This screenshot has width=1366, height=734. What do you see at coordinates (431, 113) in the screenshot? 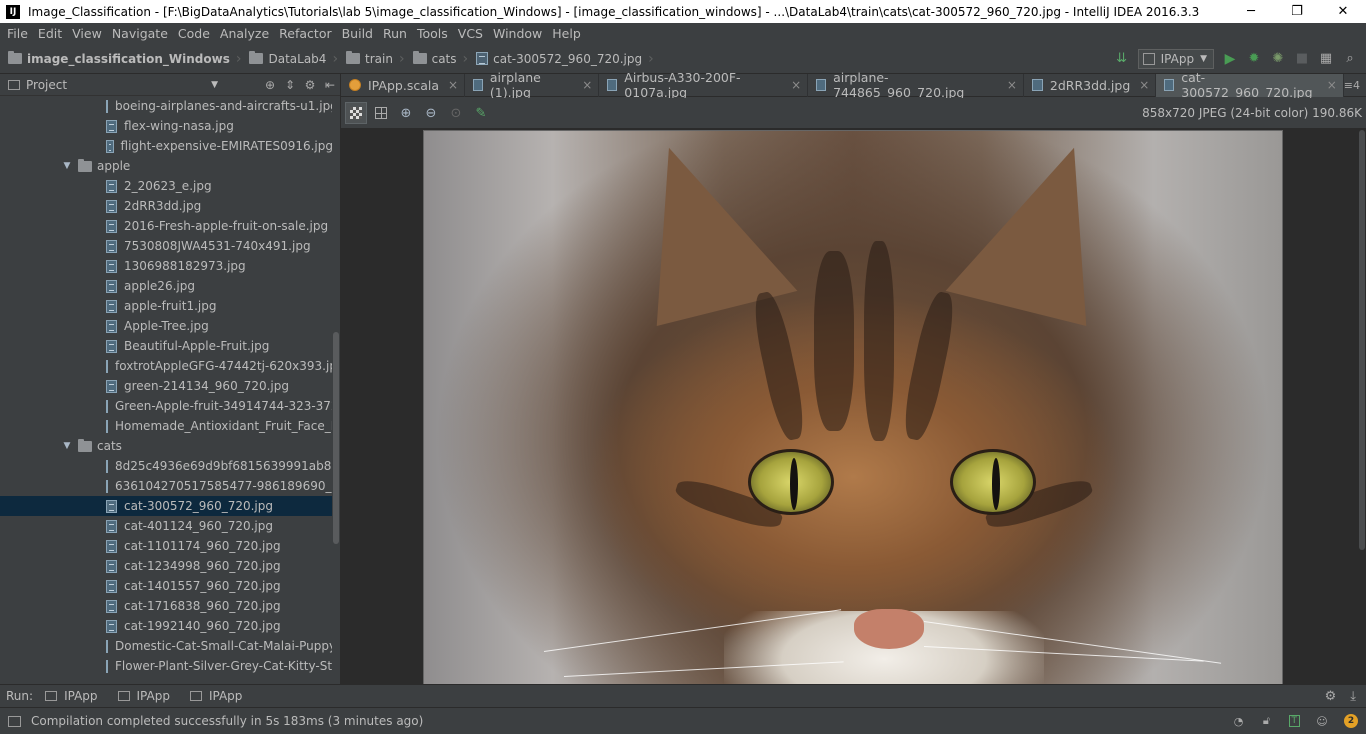
I see `zoom-out-icon: ⊖` at bounding box center [431, 113].